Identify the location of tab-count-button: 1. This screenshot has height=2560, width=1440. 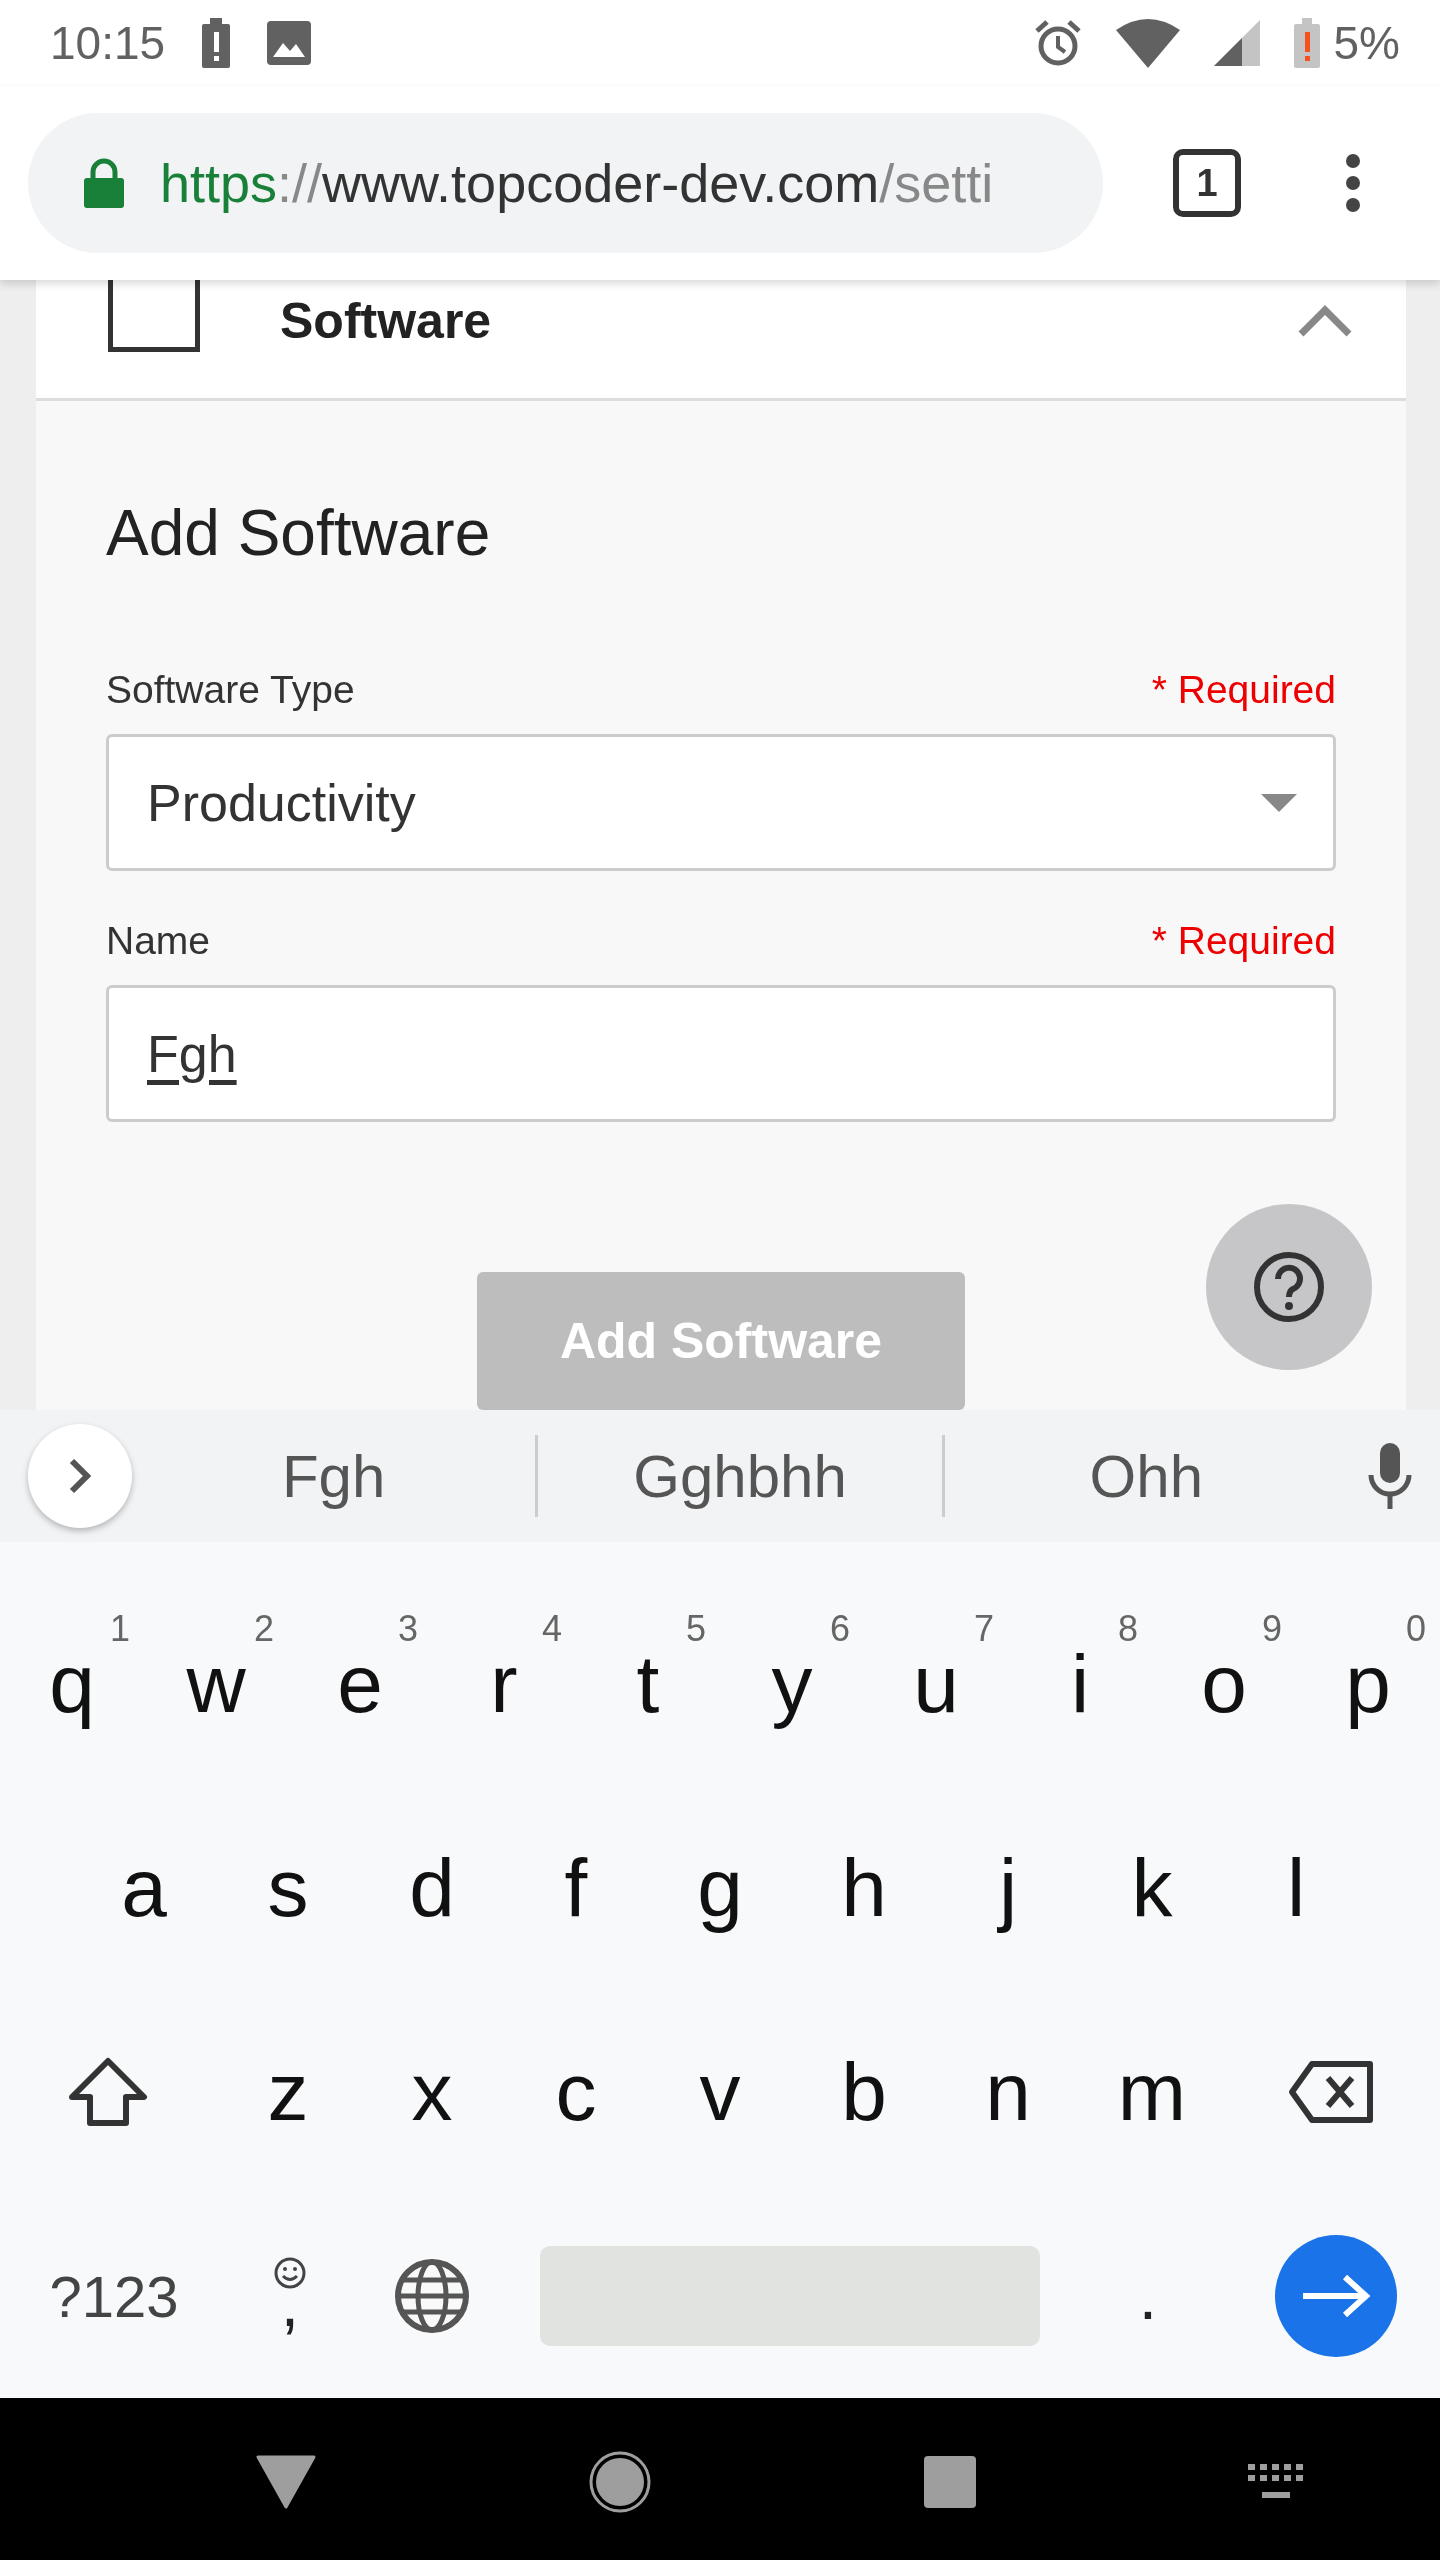
(1207, 183).